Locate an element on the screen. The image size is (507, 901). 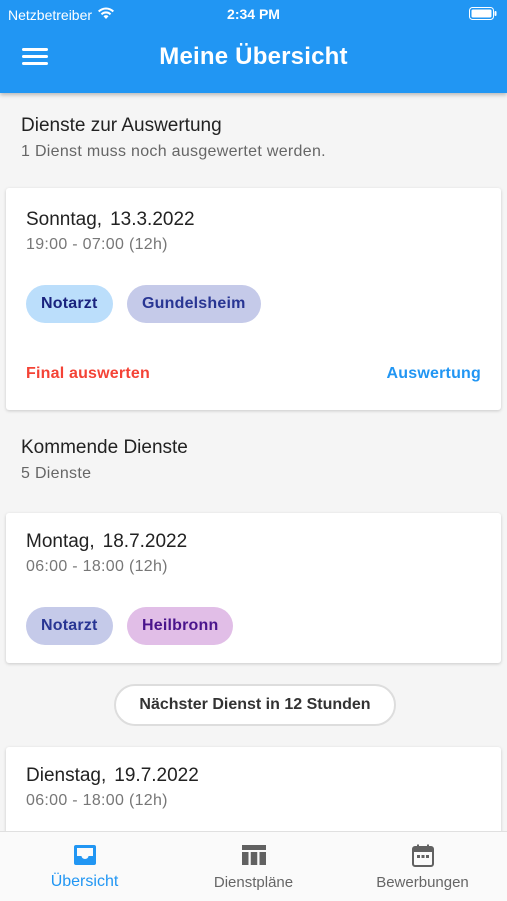
status-time: 2:34 PM is located at coordinates (253, 14).